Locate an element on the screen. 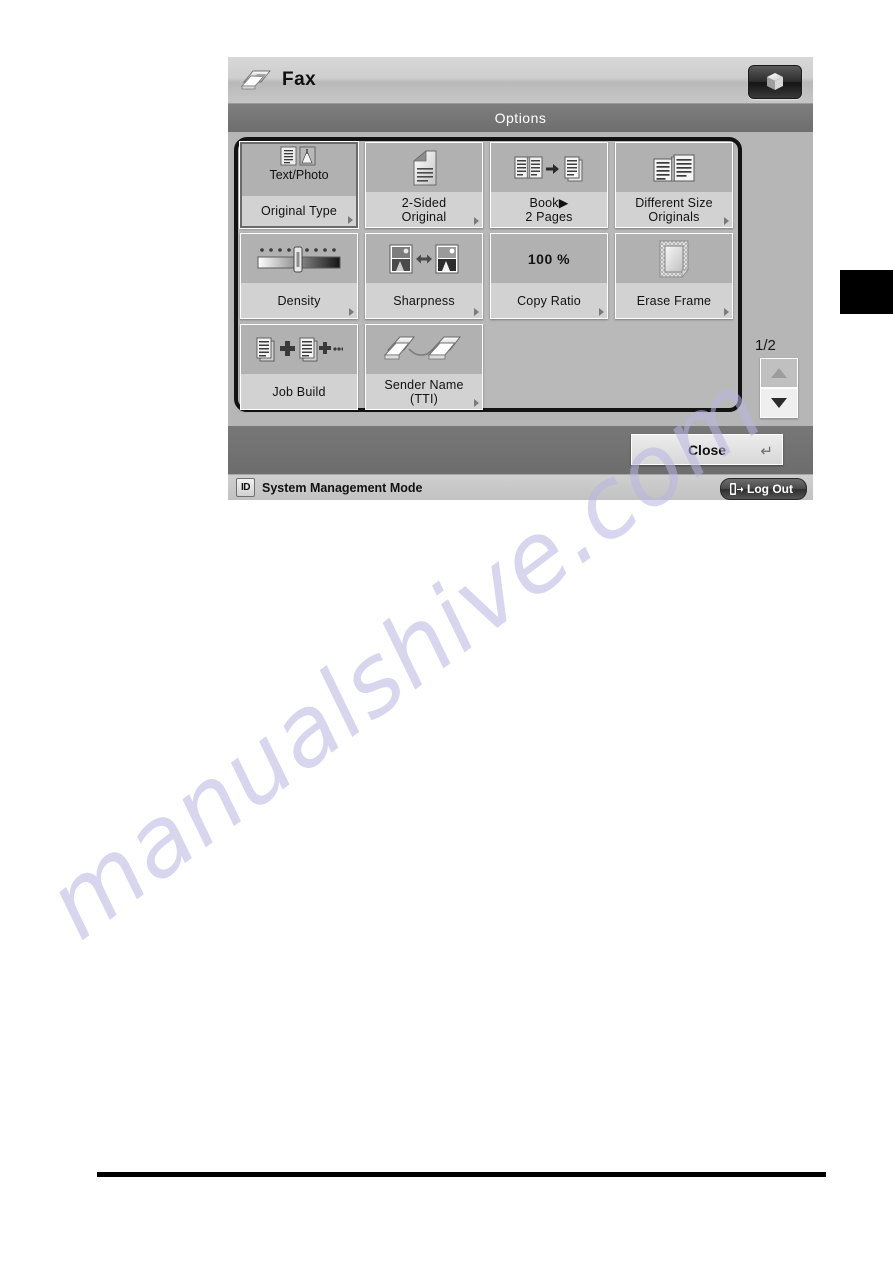 This screenshot has width=893, height=1263. scroll-up-button is located at coordinates (779, 373).